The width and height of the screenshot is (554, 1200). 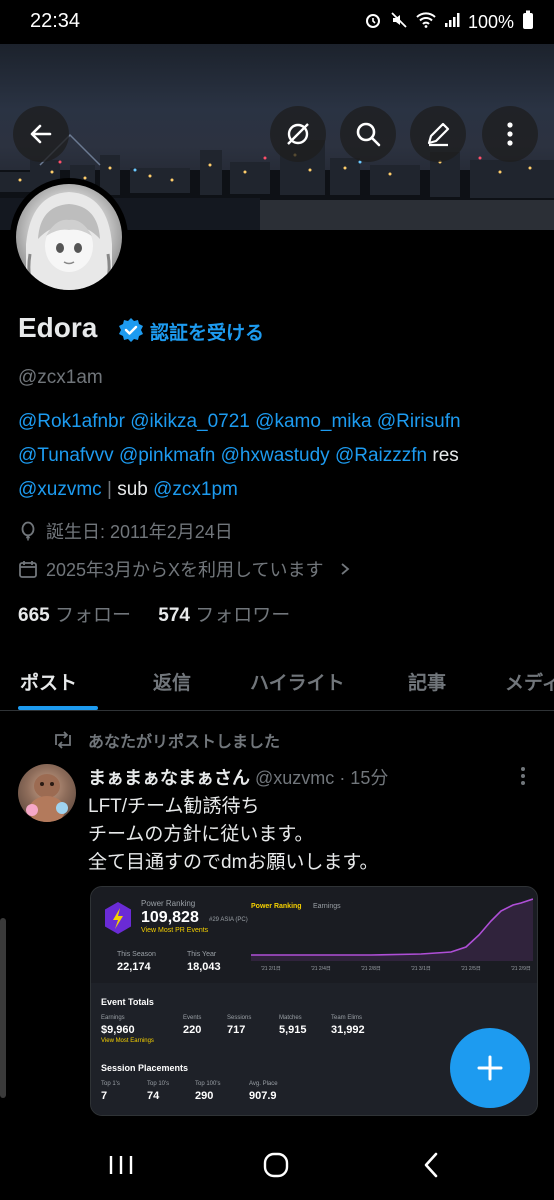 What do you see at coordinates (290, 1018) in the screenshot?
I see `matches-label: Matches` at bounding box center [290, 1018].